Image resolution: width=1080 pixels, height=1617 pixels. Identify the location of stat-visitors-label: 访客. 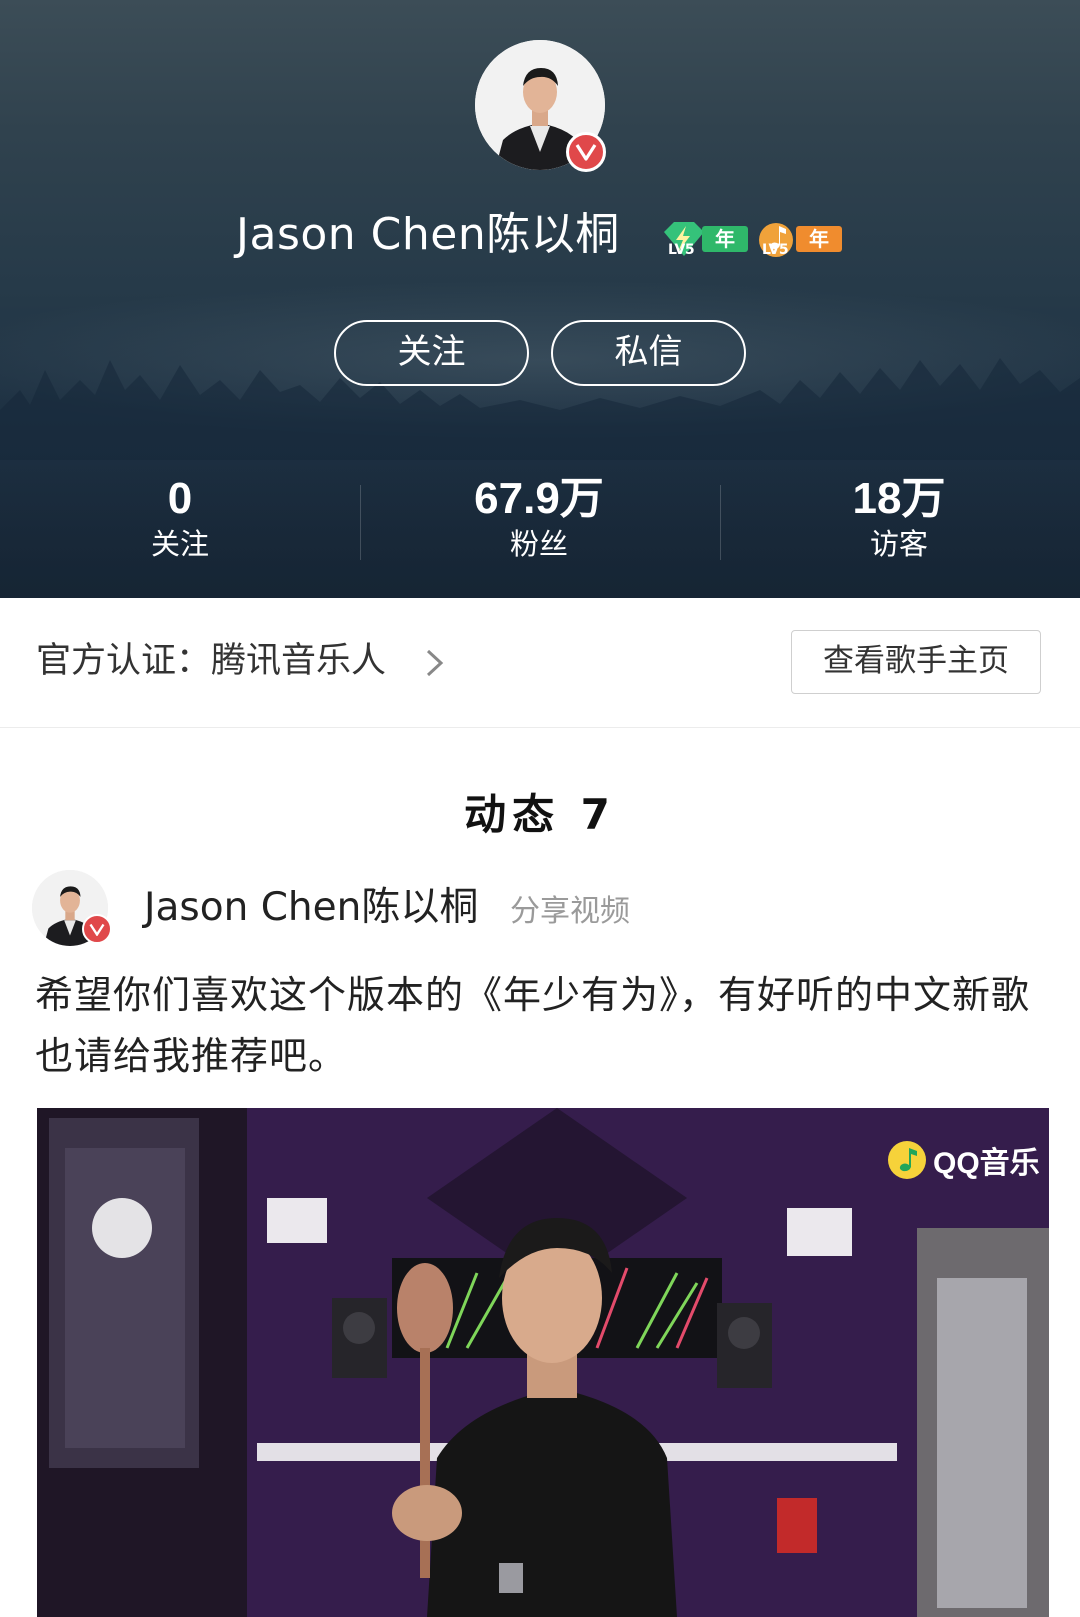
(898, 544).